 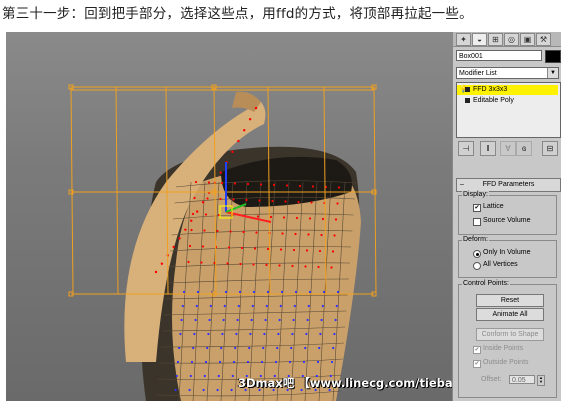 I want to click on all-vertices-radio, so click(x=477, y=266).